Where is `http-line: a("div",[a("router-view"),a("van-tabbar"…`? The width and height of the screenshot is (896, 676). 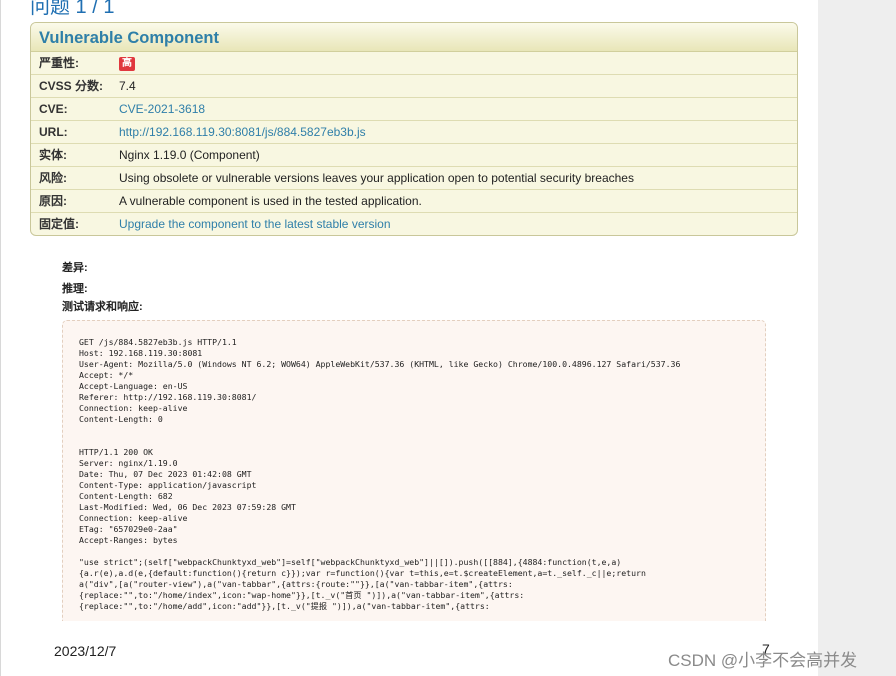 http-line: a("div",[a("router-view"),a("van-tabbar"… is located at coordinates (296, 584).